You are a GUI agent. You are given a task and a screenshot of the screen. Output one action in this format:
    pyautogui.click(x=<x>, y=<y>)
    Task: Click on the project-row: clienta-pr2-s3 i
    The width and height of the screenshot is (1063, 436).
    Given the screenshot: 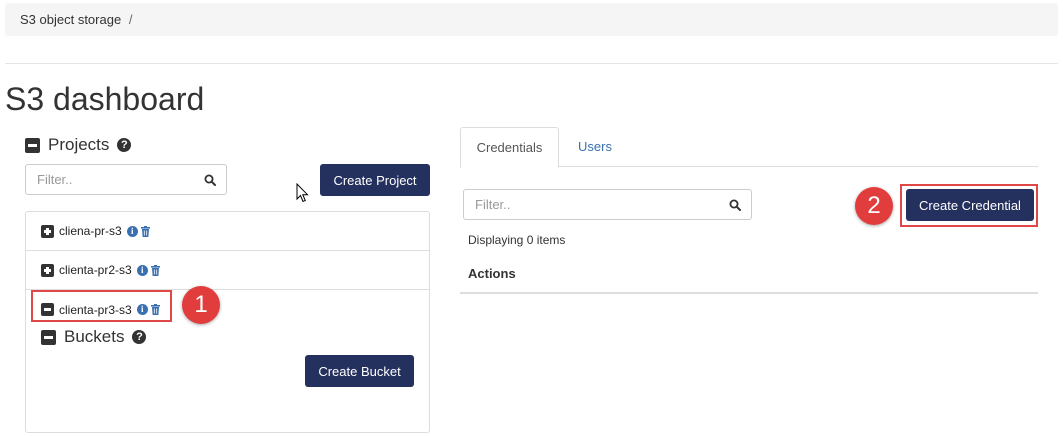 What is the action you would take?
    pyautogui.click(x=227, y=270)
    